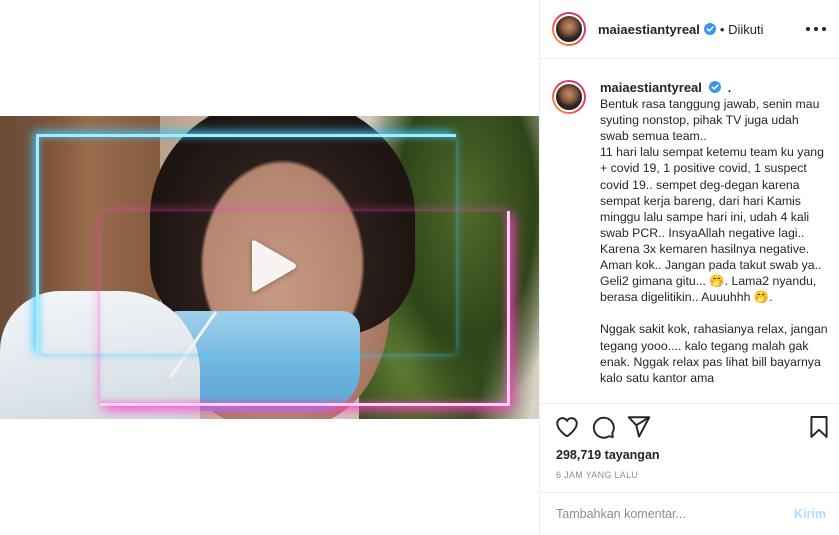 This screenshot has width=839, height=535. What do you see at coordinates (597, 475) in the screenshot?
I see `post-timestamp: 6 JAM YANG LALU` at bounding box center [597, 475].